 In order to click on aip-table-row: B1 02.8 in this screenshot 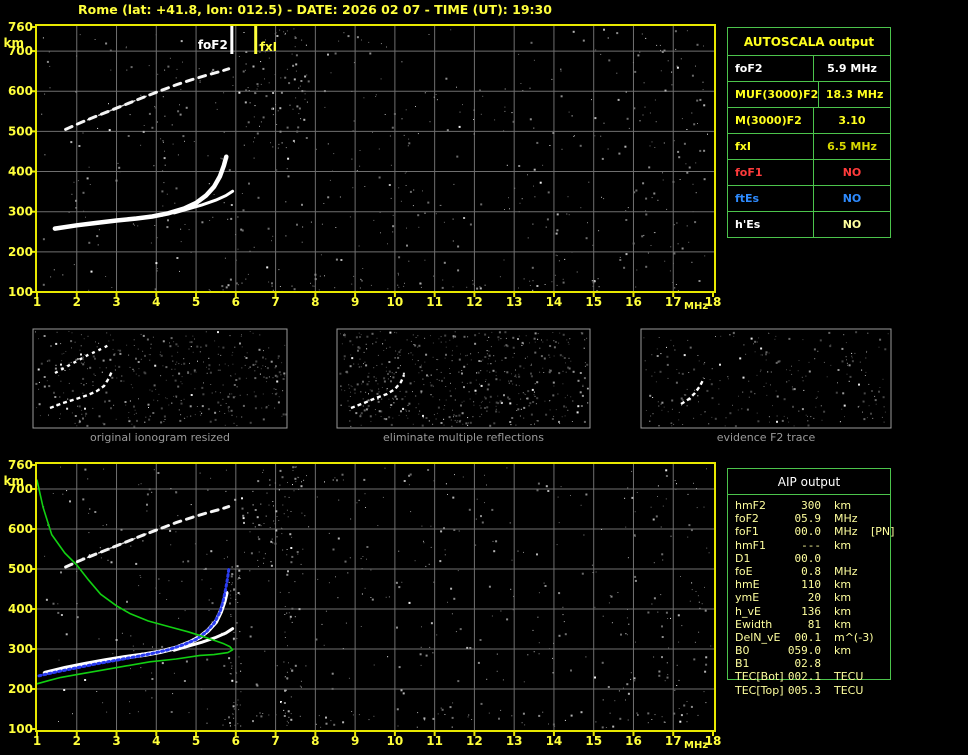, I will do `click(812, 663)`.